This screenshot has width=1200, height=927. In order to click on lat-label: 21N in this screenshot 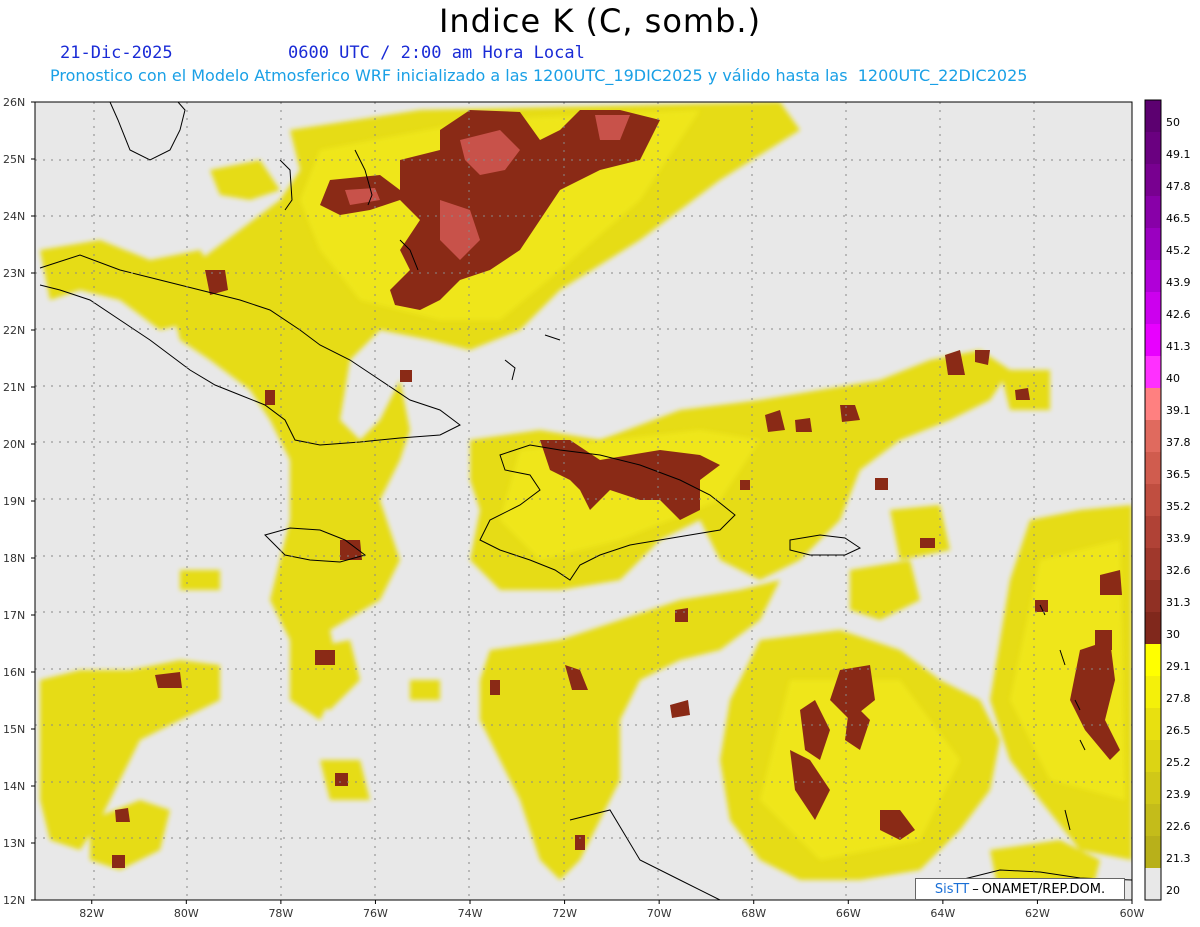, I will do `click(14, 387)`.